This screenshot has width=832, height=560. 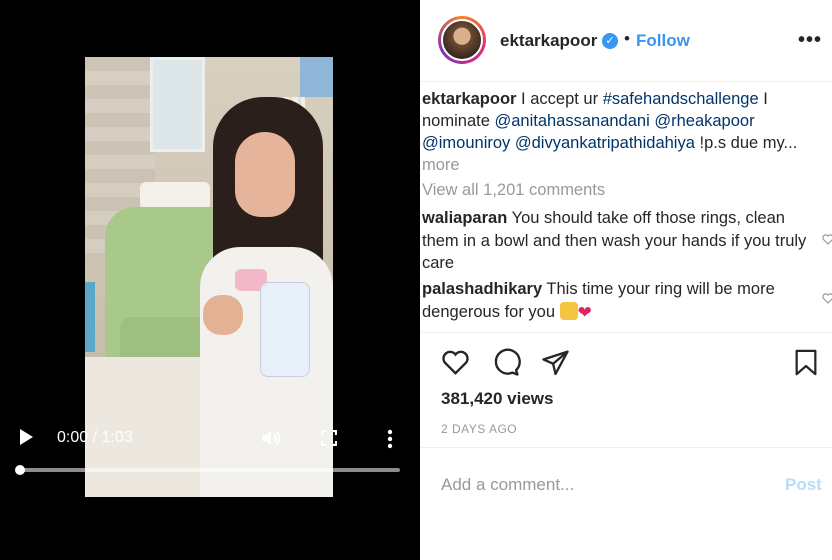 I want to click on mention-link: @divyankatripathidahiya, so click(x=605, y=143).